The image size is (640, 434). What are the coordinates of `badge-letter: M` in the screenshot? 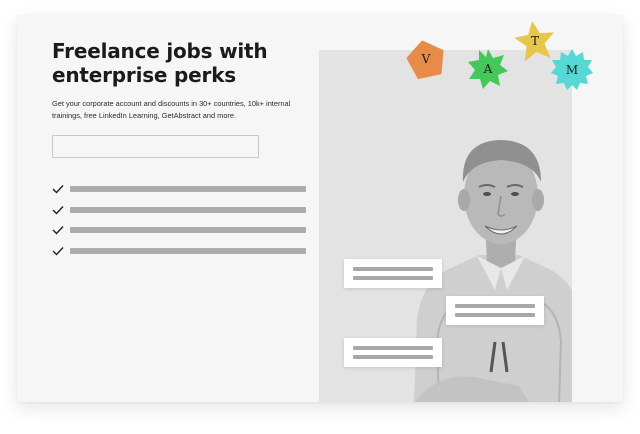 It's located at (572, 70).